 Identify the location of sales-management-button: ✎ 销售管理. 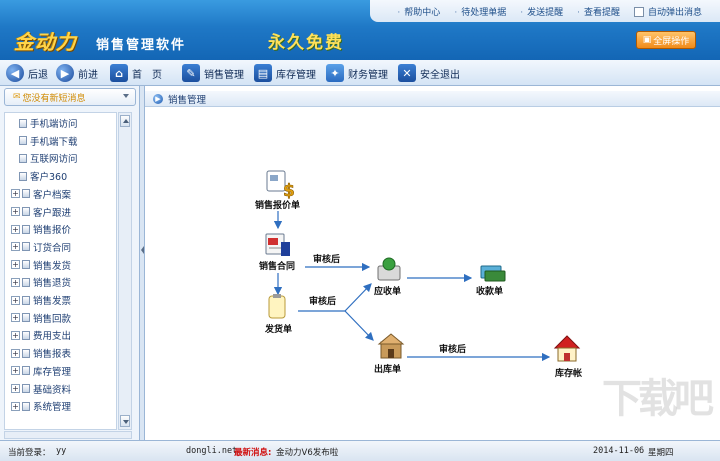
(213, 73).